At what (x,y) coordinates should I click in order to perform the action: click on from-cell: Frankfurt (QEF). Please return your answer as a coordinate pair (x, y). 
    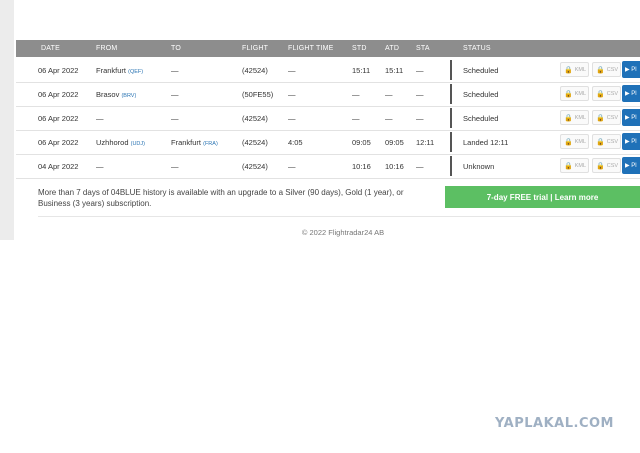
    Looking at the image, I should click on (119, 70).